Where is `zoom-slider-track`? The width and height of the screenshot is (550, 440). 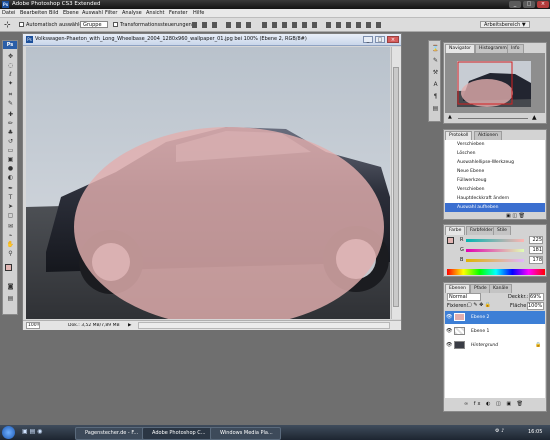
zoom-slider-track is located at coordinates (493, 118).